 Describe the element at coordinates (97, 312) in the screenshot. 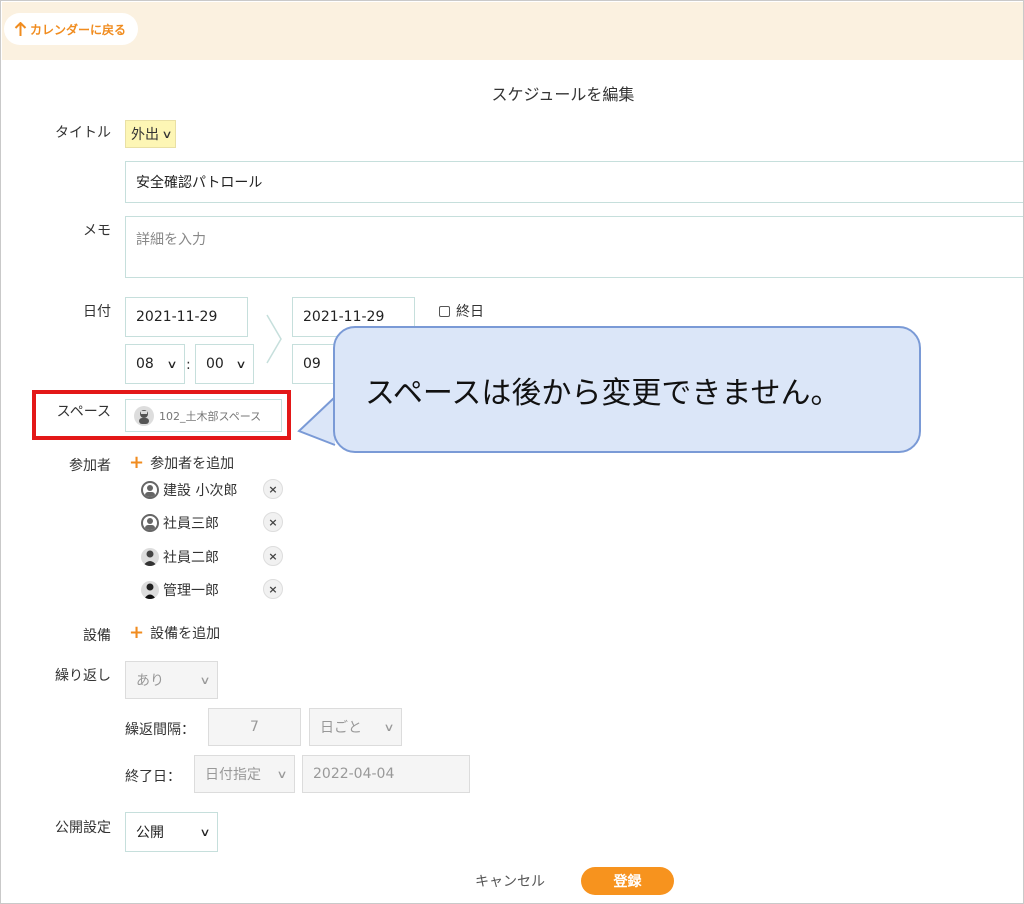

I see `date-label: 日付` at that location.